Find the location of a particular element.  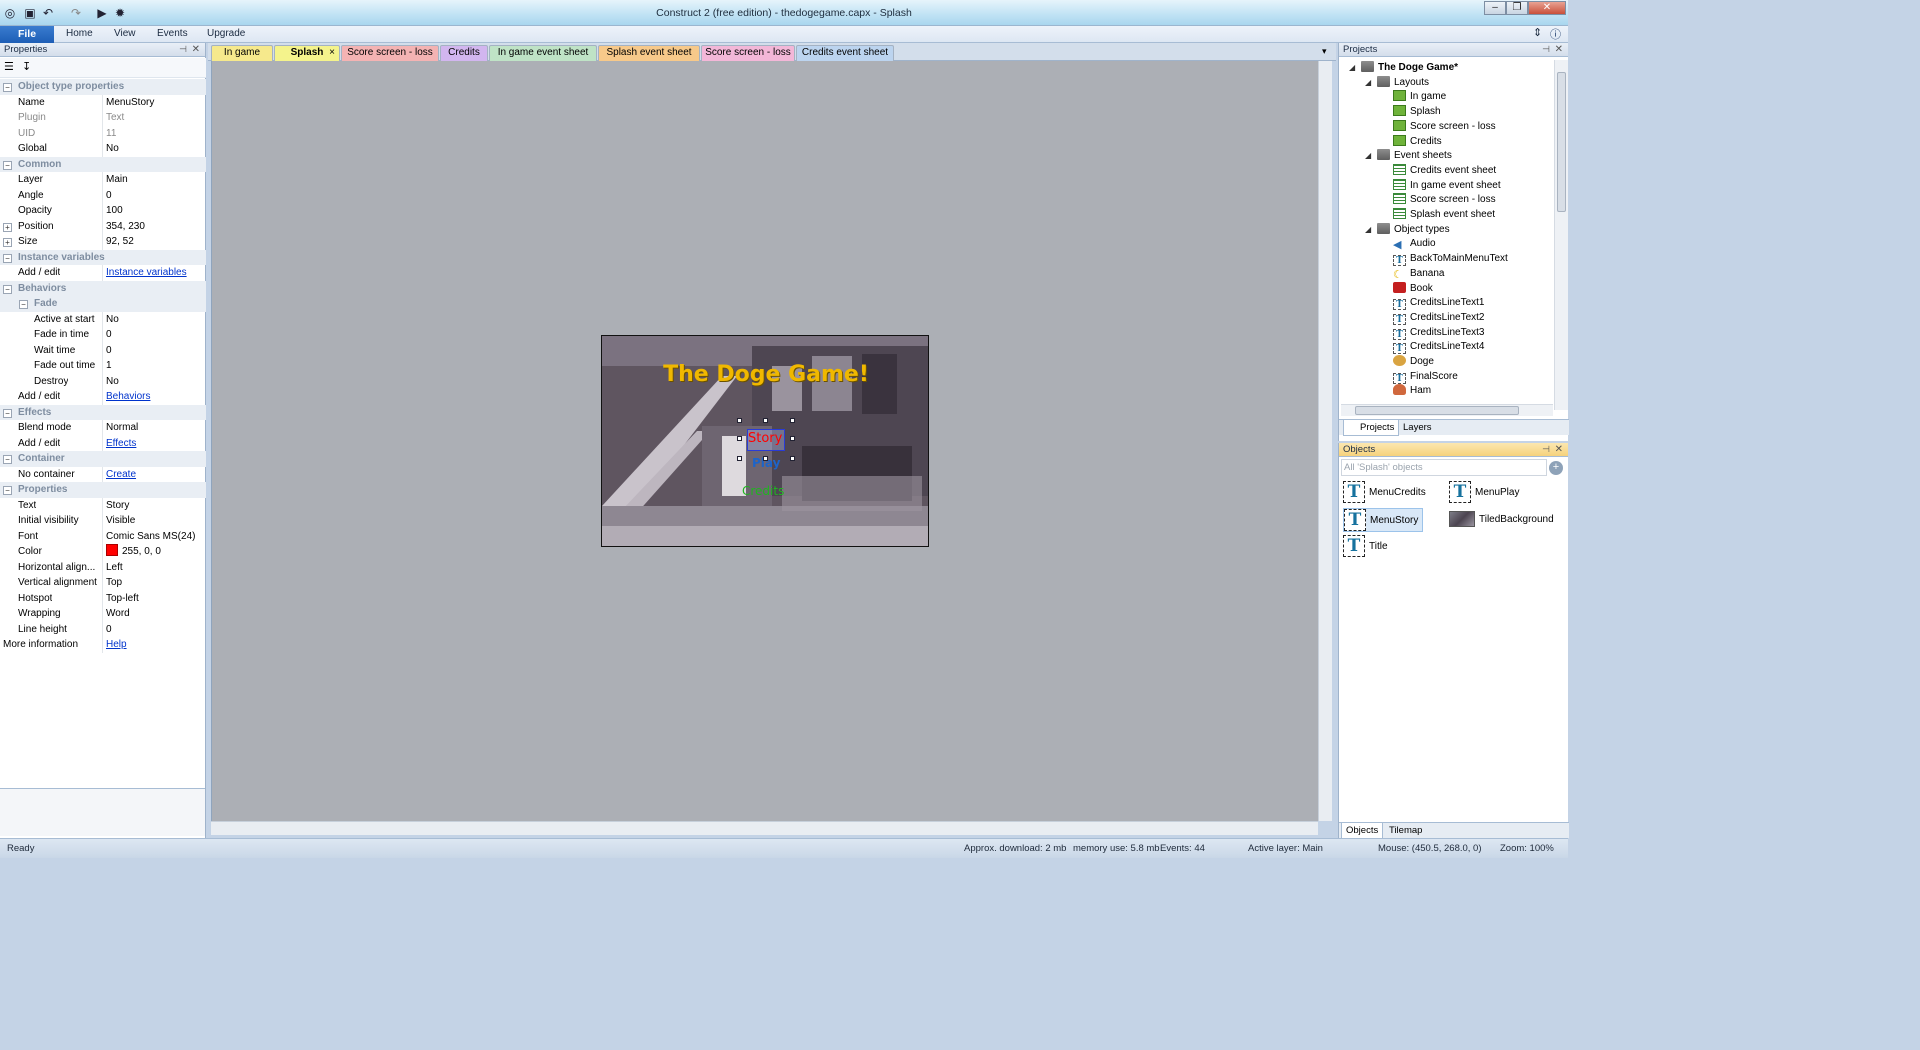

property-value: Behaviors is located at coordinates (128, 396).